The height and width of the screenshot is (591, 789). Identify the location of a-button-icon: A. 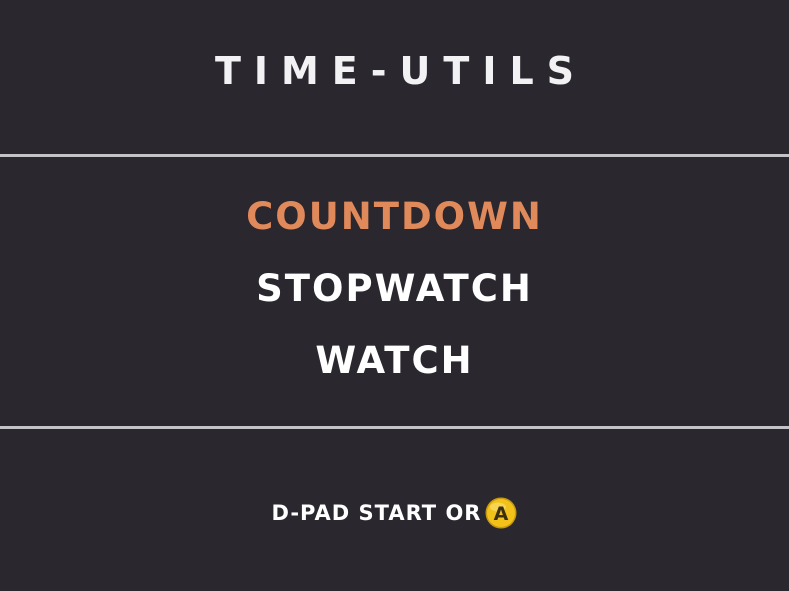
(501, 513).